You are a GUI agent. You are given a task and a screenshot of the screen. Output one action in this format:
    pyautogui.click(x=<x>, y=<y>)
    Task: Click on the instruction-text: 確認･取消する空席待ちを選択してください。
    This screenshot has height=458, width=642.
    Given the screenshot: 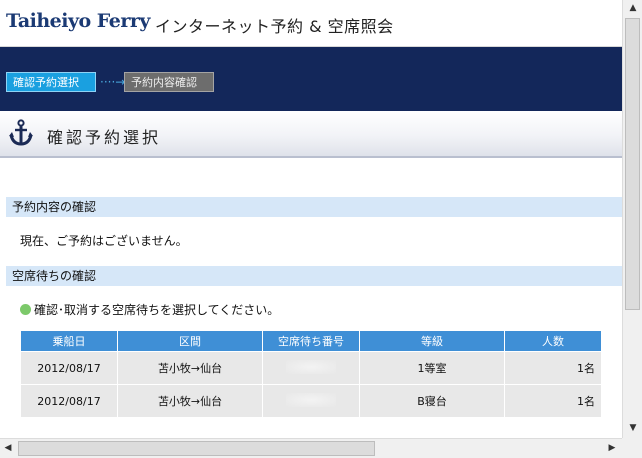 What is the action you would take?
    pyautogui.click(x=157, y=310)
    